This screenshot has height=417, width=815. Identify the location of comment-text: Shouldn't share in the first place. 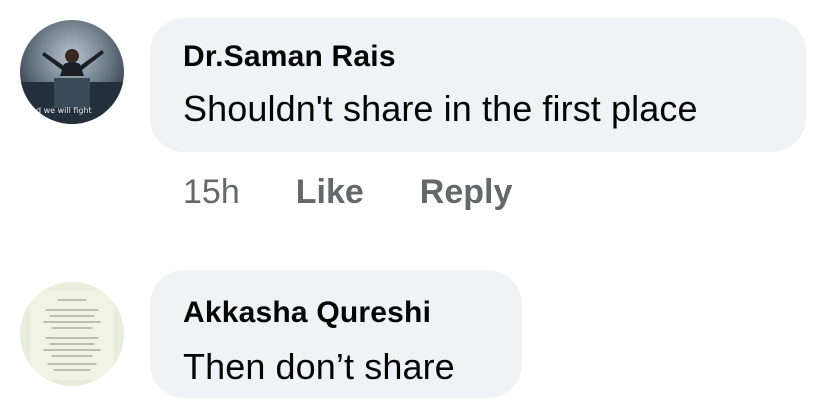
(440, 108).